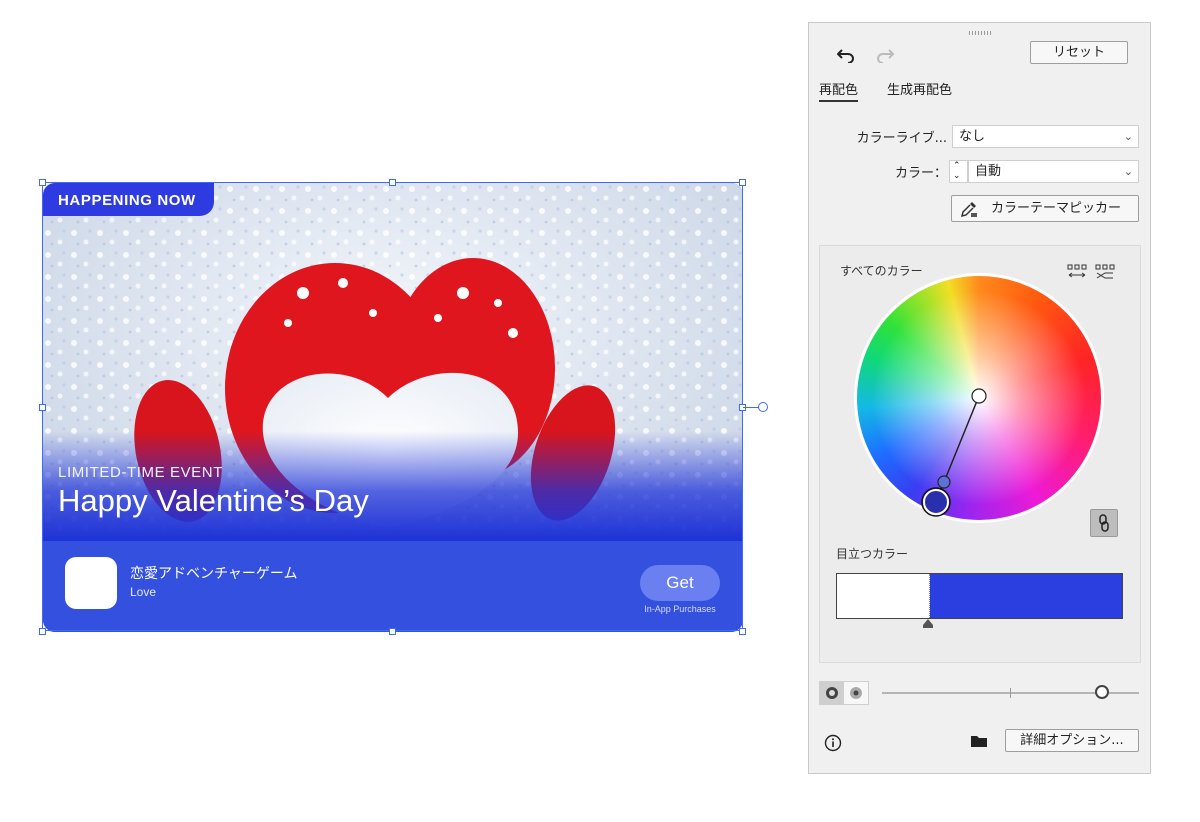 Image resolution: width=1200 pixels, height=822 pixels. What do you see at coordinates (936, 502) in the screenshot?
I see `color-handle-base` at bounding box center [936, 502].